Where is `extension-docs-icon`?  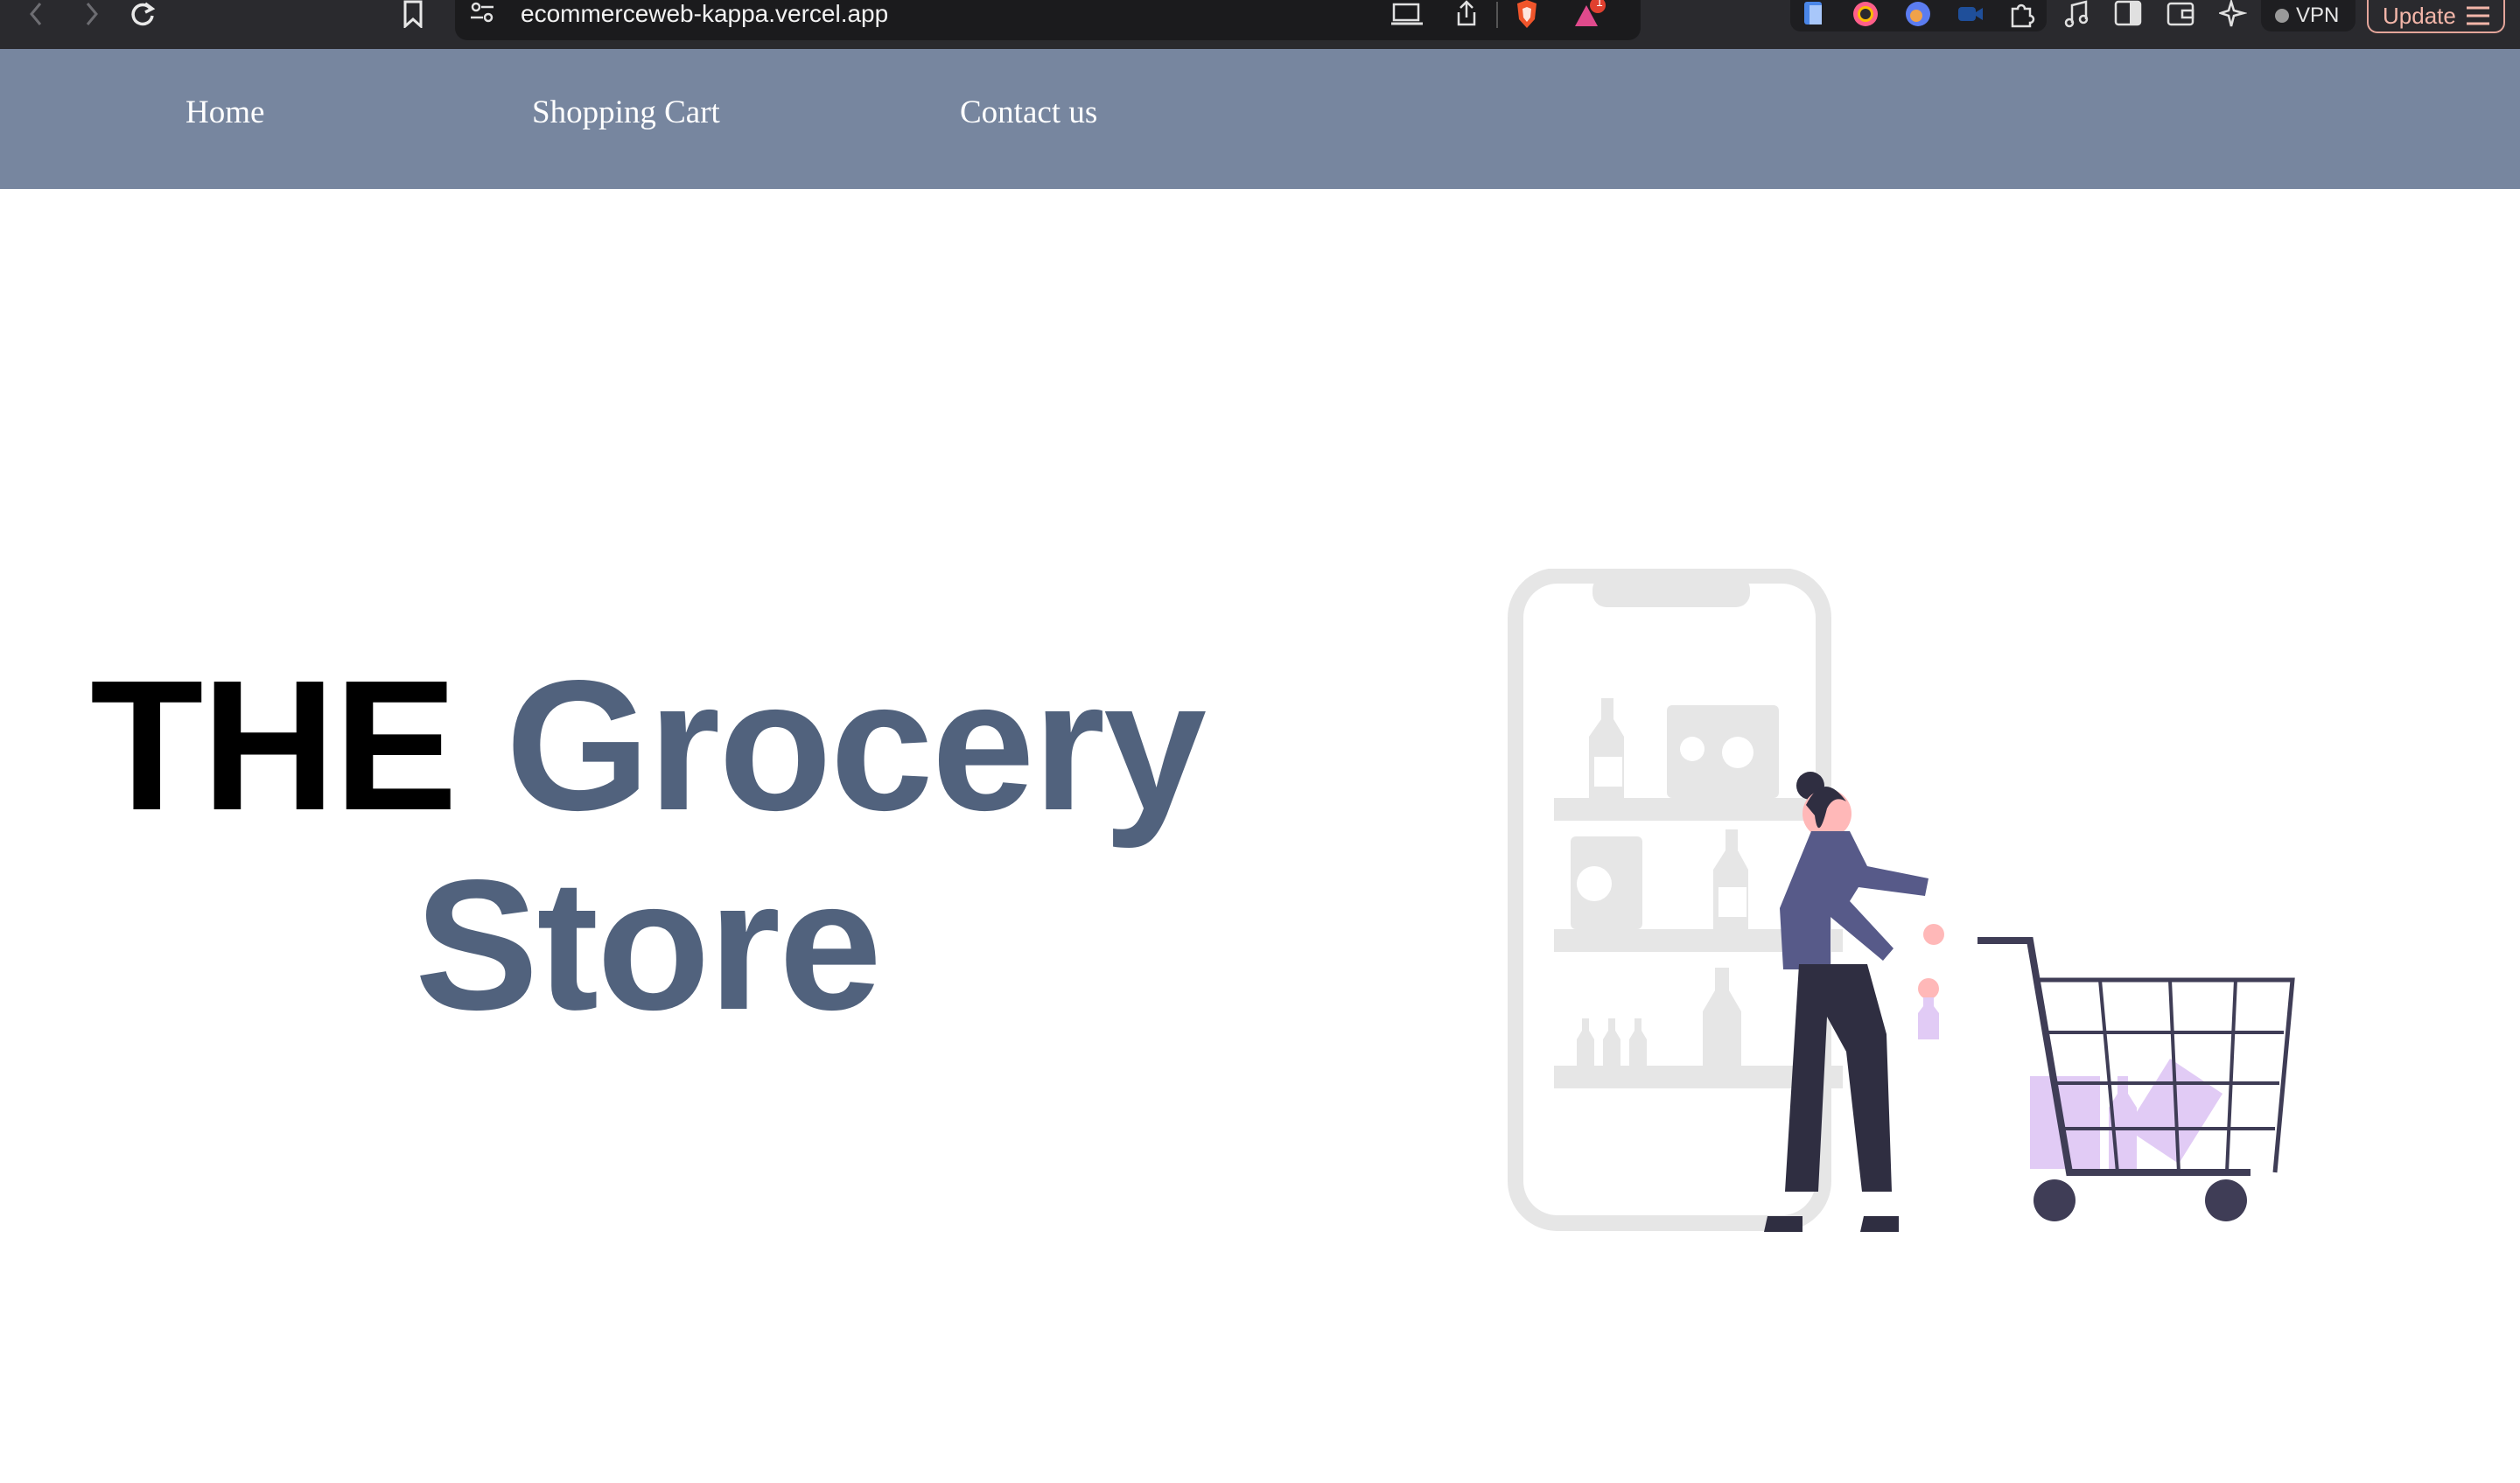
extension-docs-icon is located at coordinates (1813, 14).